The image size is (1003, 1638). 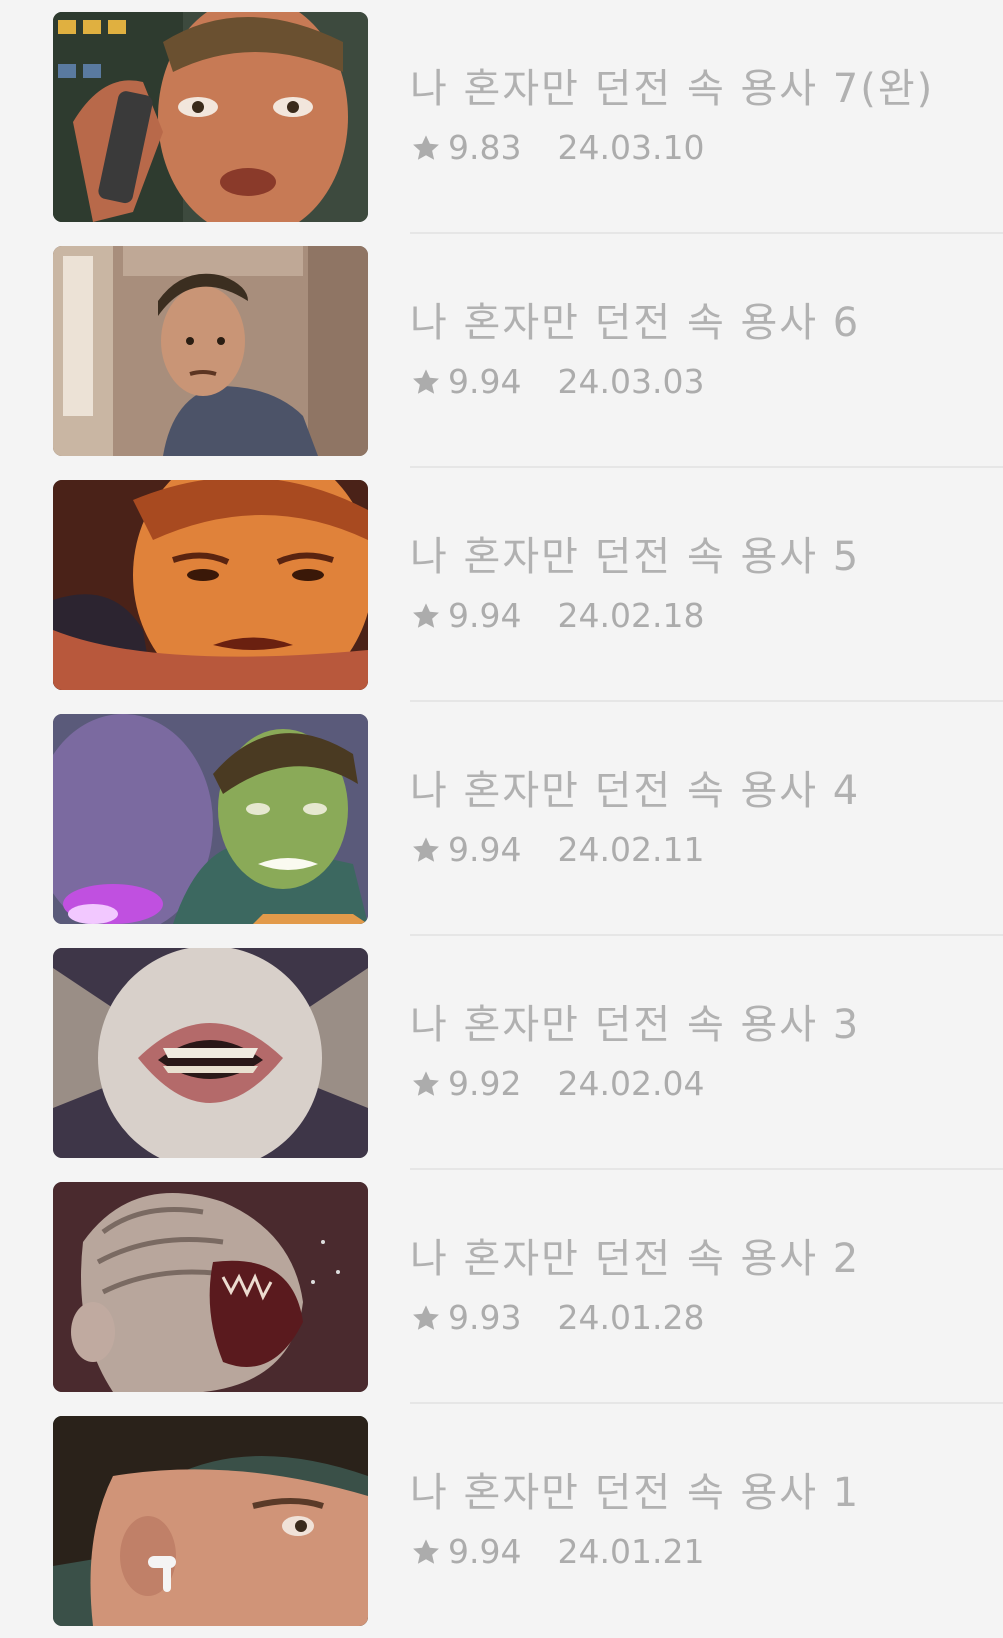 What do you see at coordinates (635, 1259) in the screenshot?
I see `episode-title: 나 혼자만 던전 속 용사 2` at bounding box center [635, 1259].